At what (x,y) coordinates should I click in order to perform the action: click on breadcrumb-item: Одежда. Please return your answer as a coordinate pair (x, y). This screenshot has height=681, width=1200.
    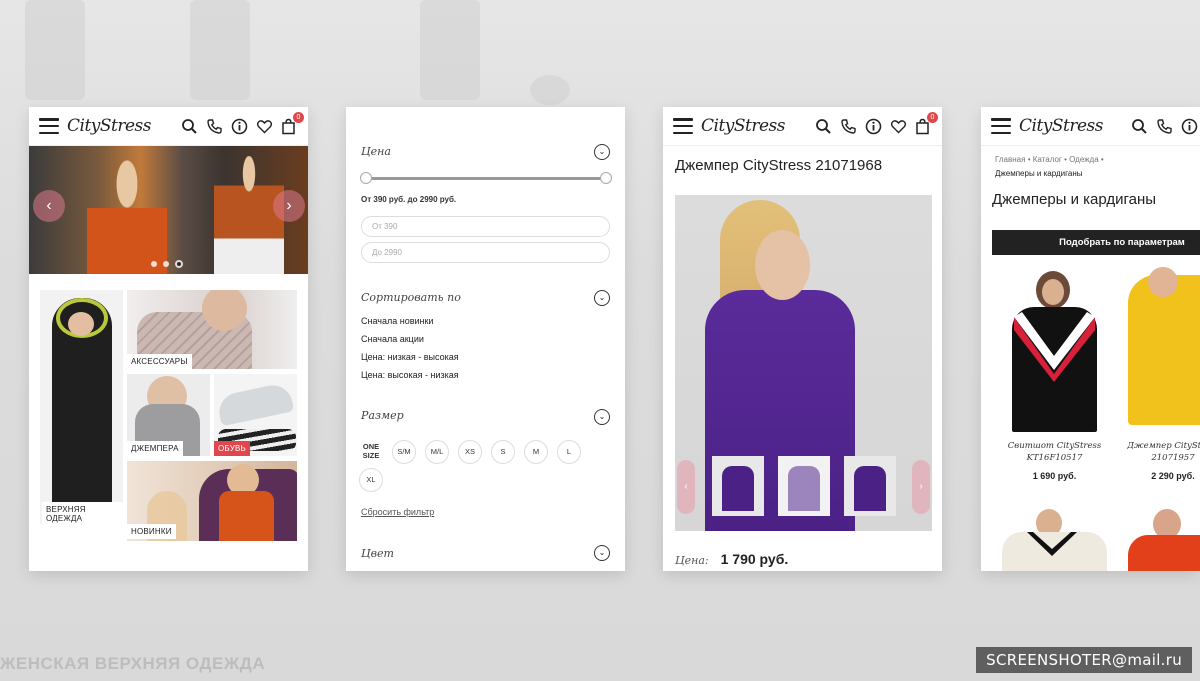
    Looking at the image, I should click on (1084, 159).